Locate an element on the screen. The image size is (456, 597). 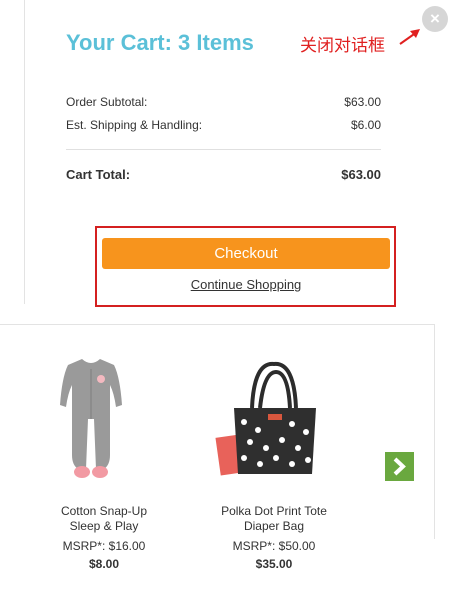
continue-shopping-link: Continue Shopping is located at coordinates (246, 284).